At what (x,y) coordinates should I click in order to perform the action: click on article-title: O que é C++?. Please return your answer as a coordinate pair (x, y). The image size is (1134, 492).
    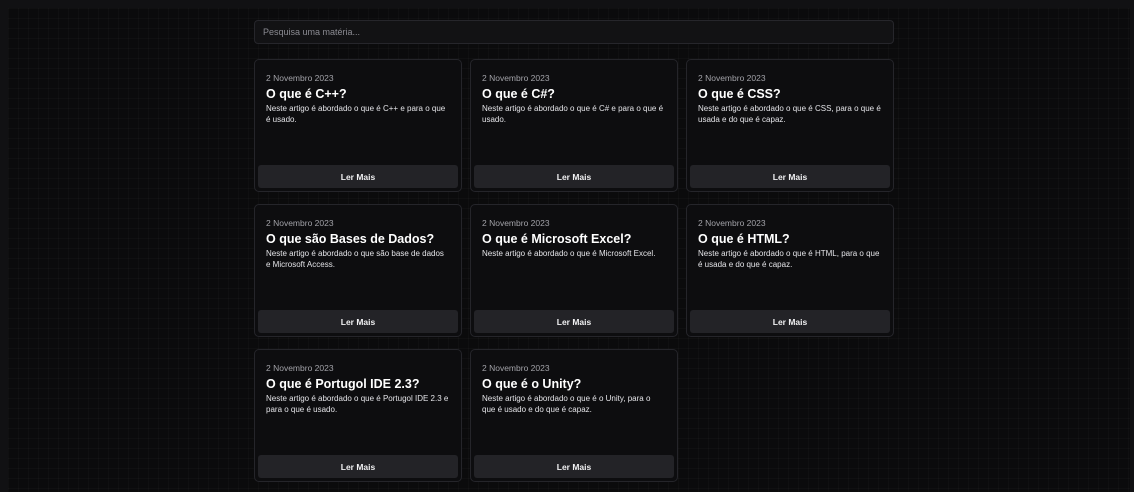
    Looking at the image, I should click on (306, 94).